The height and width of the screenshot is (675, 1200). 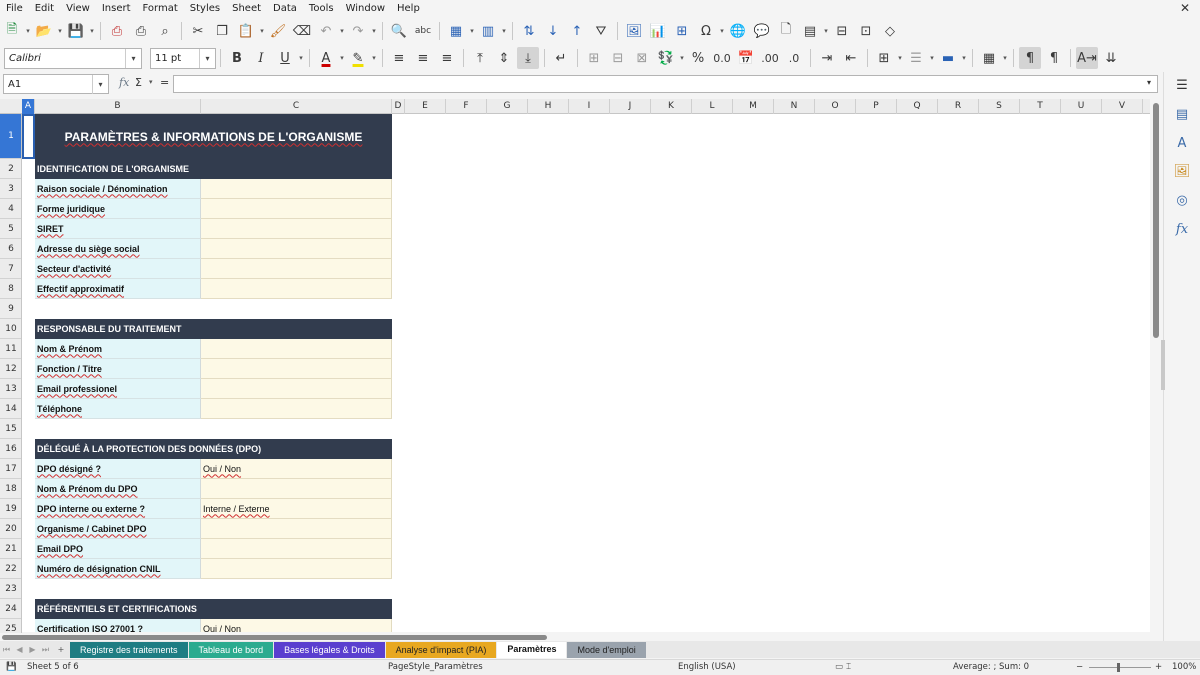 I want to click on currency-dropdown-icon: ▾, so click(x=682, y=58).